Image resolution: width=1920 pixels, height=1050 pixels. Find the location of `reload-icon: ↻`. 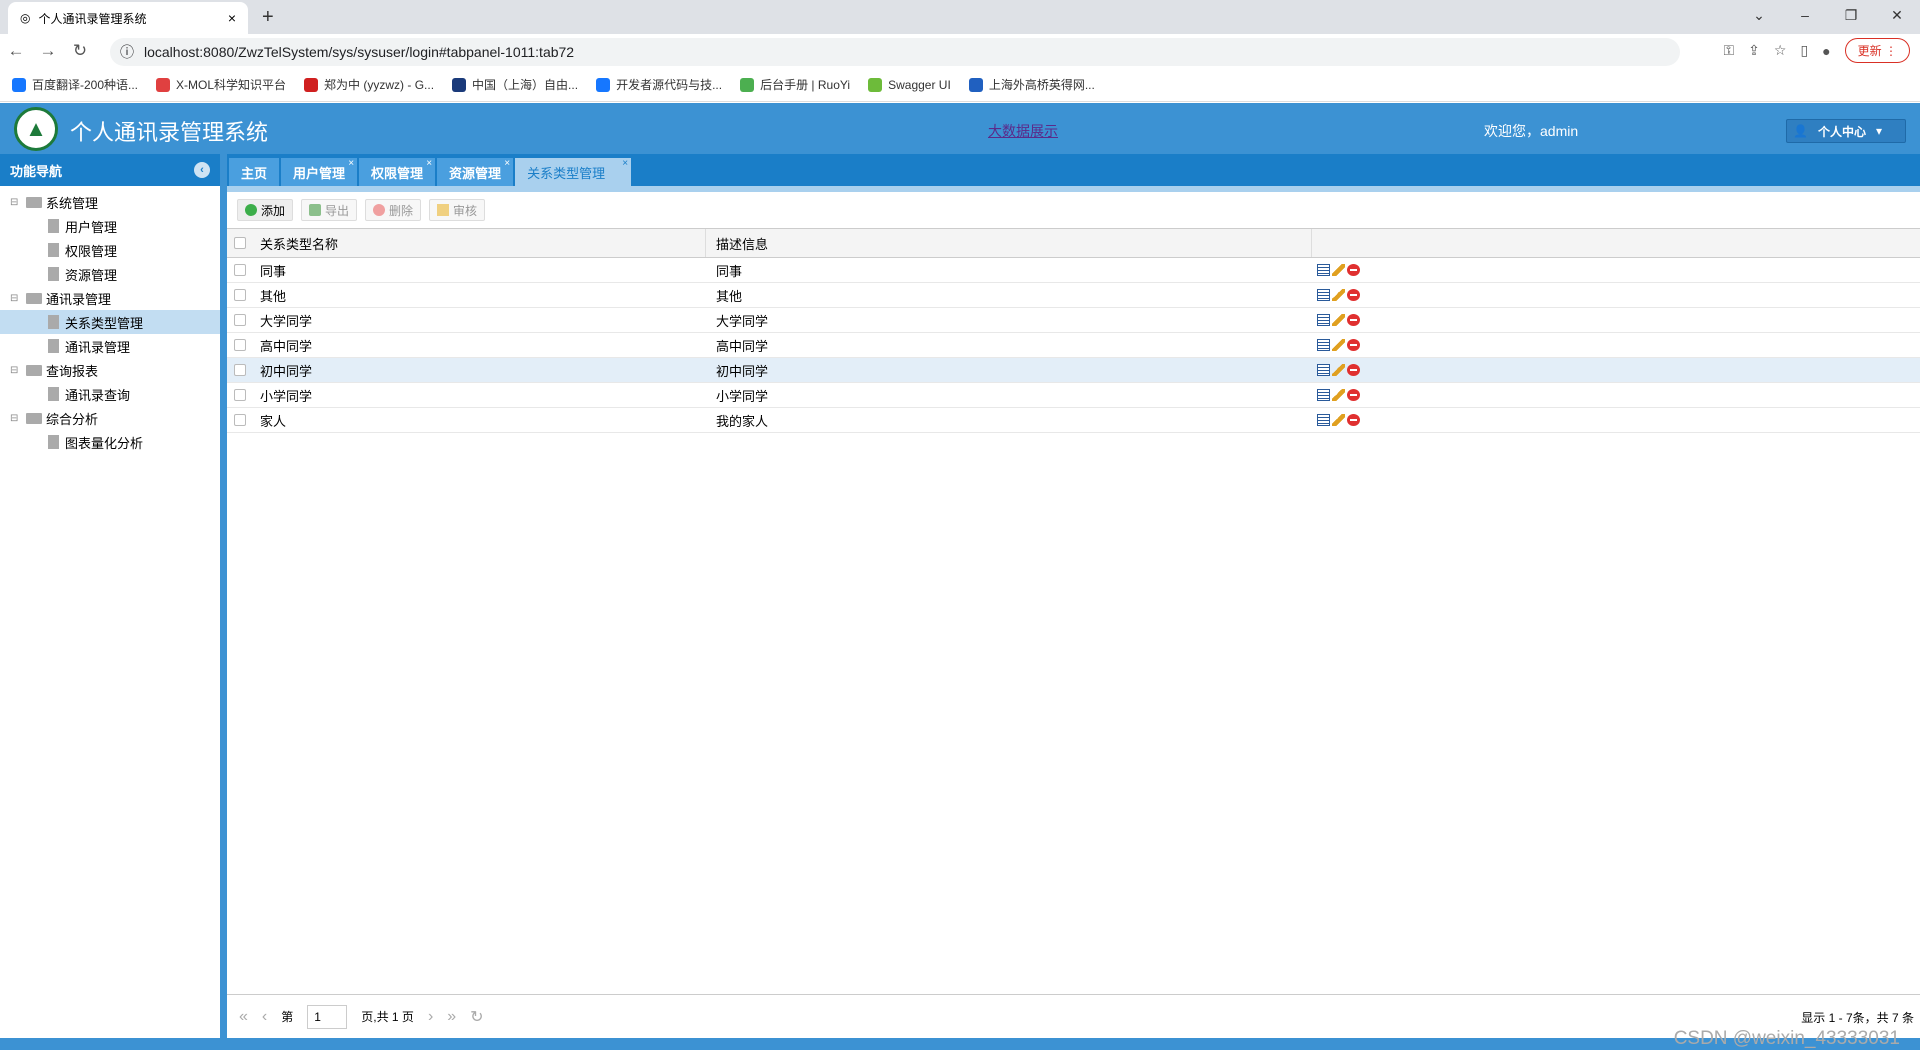

reload-icon: ↻ is located at coordinates (80, 51).